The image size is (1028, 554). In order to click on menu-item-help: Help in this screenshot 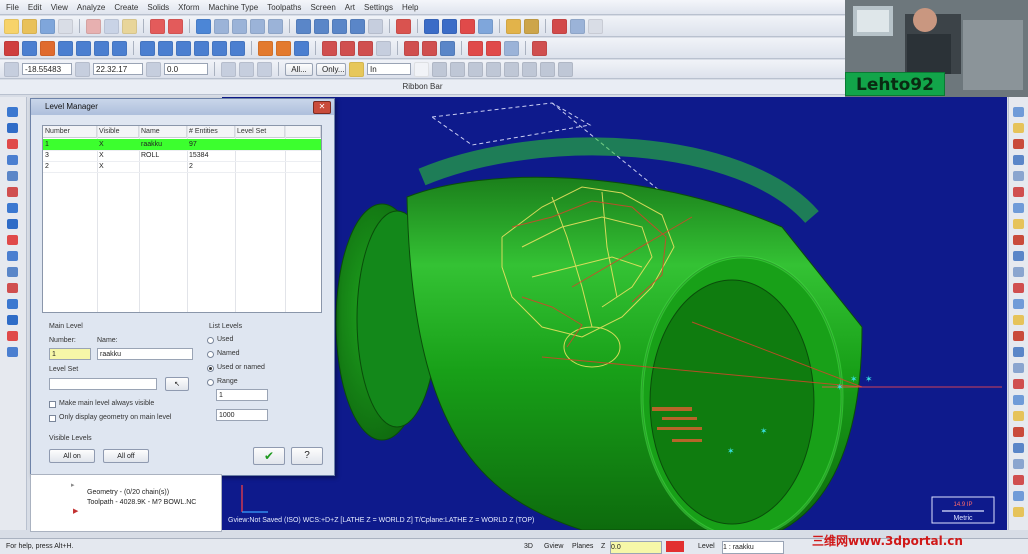, I will do `click(410, 7)`.